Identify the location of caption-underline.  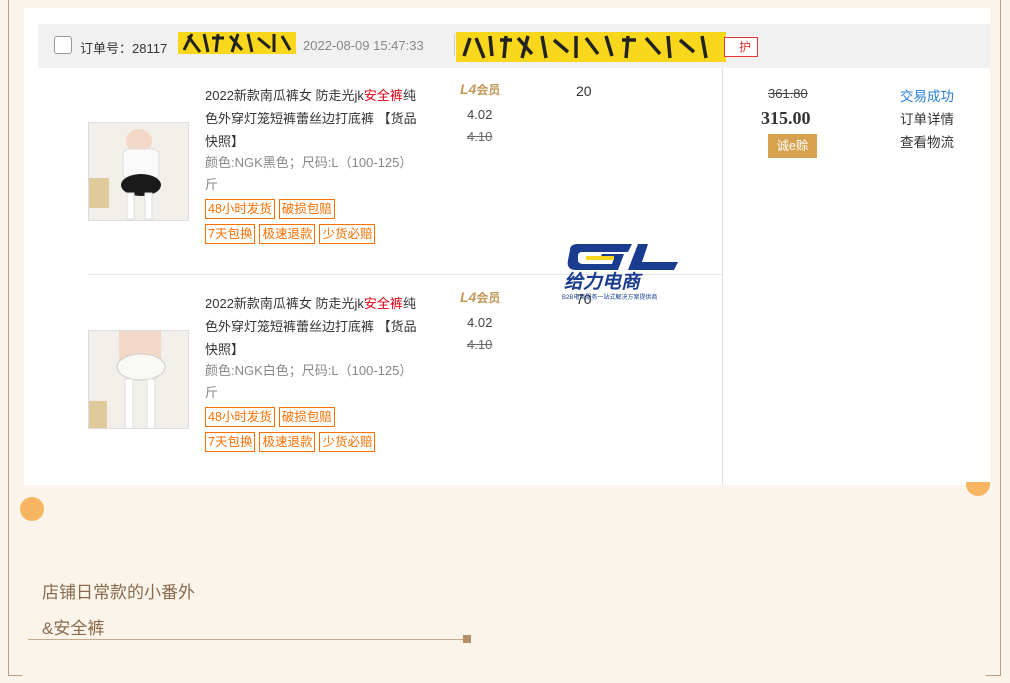
(247, 639).